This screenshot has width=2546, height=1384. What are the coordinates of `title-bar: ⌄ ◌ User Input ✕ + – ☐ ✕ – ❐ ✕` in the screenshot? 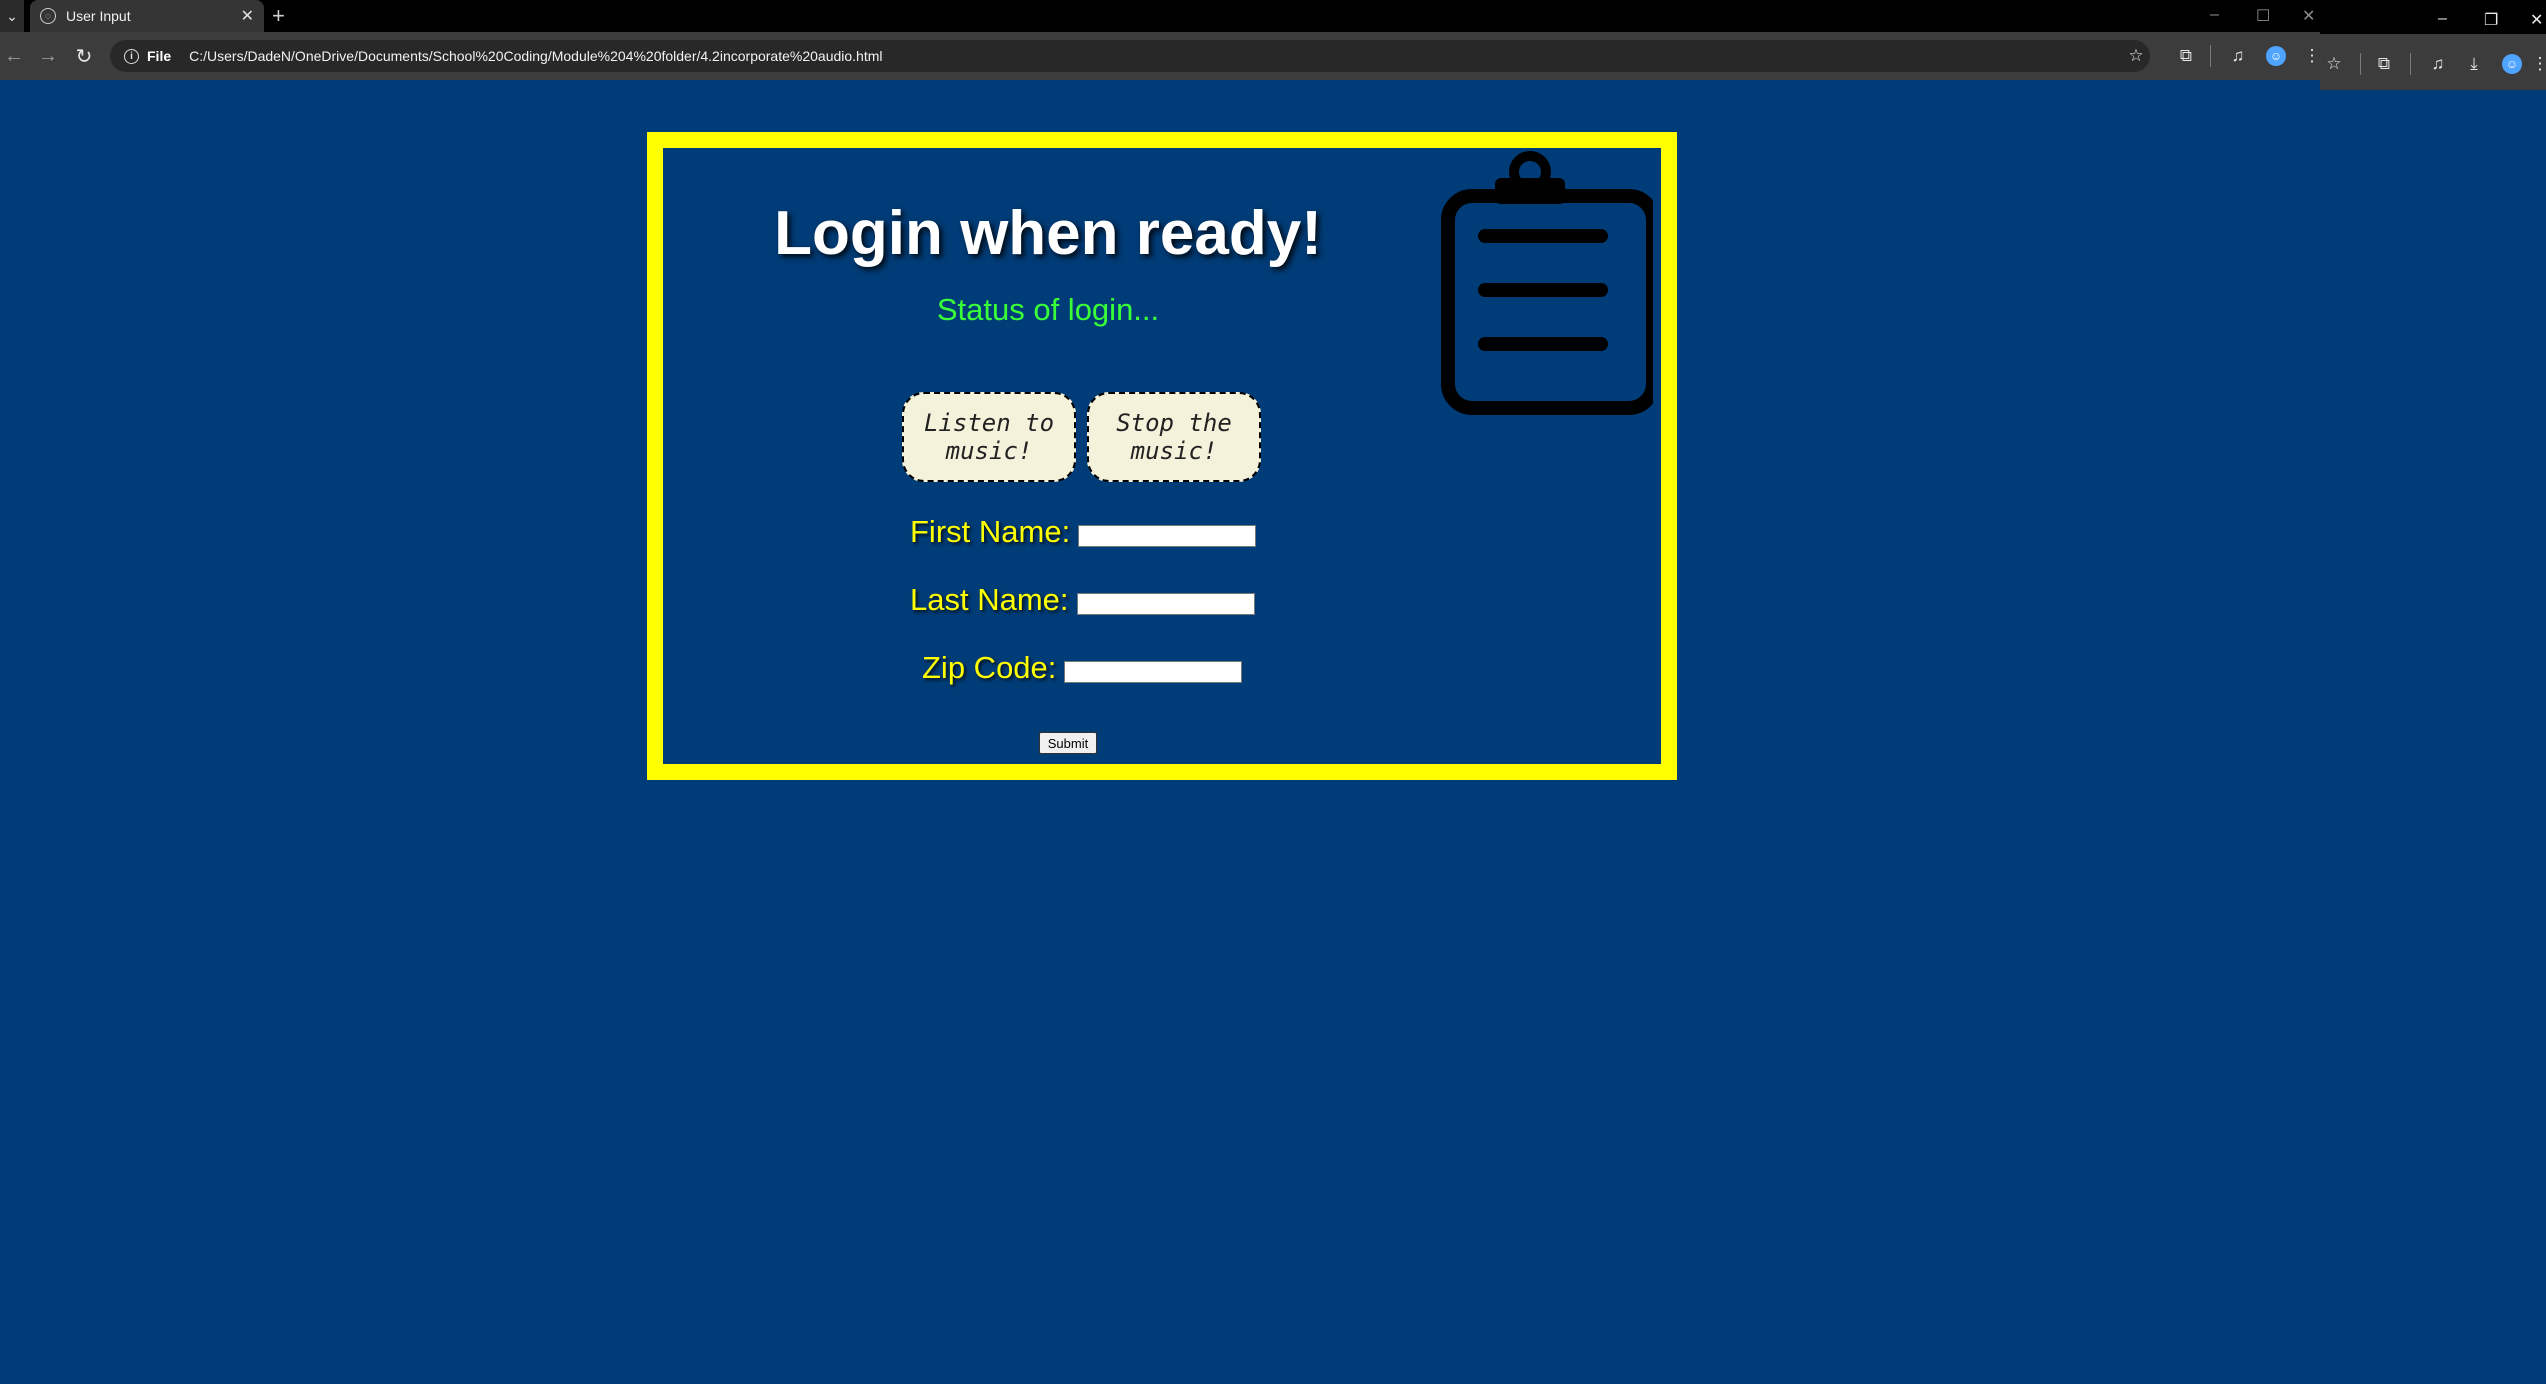 It's located at (1273, 16).